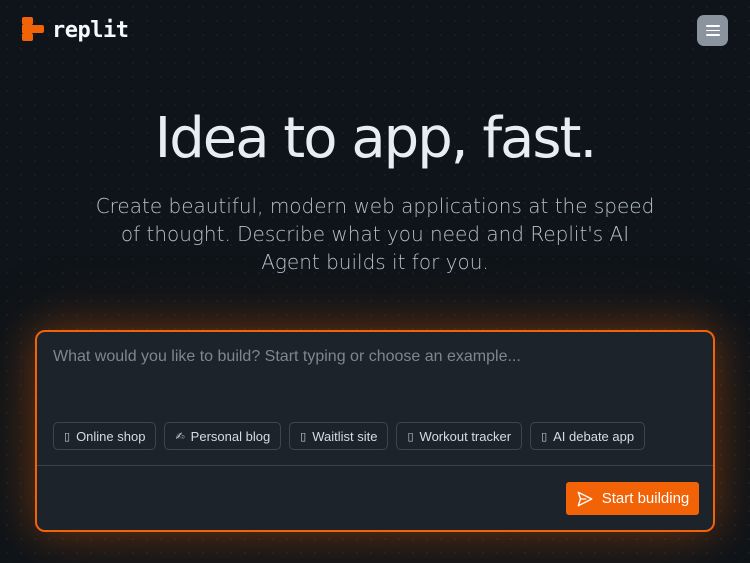  What do you see at coordinates (303, 436) in the screenshot?
I see `list-icon: ▯` at bounding box center [303, 436].